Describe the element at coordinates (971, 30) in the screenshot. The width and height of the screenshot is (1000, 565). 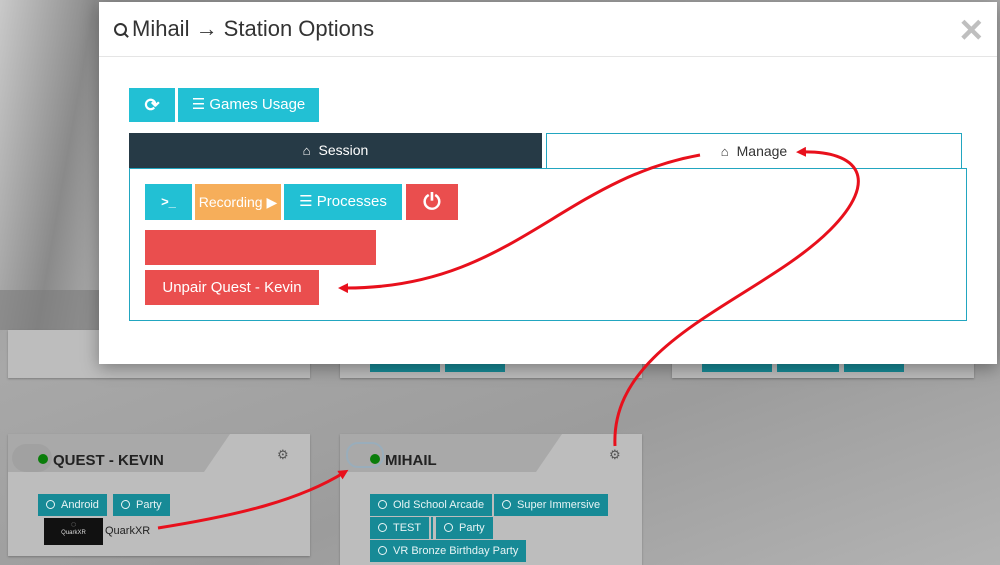
I see `close-button: ×` at that location.